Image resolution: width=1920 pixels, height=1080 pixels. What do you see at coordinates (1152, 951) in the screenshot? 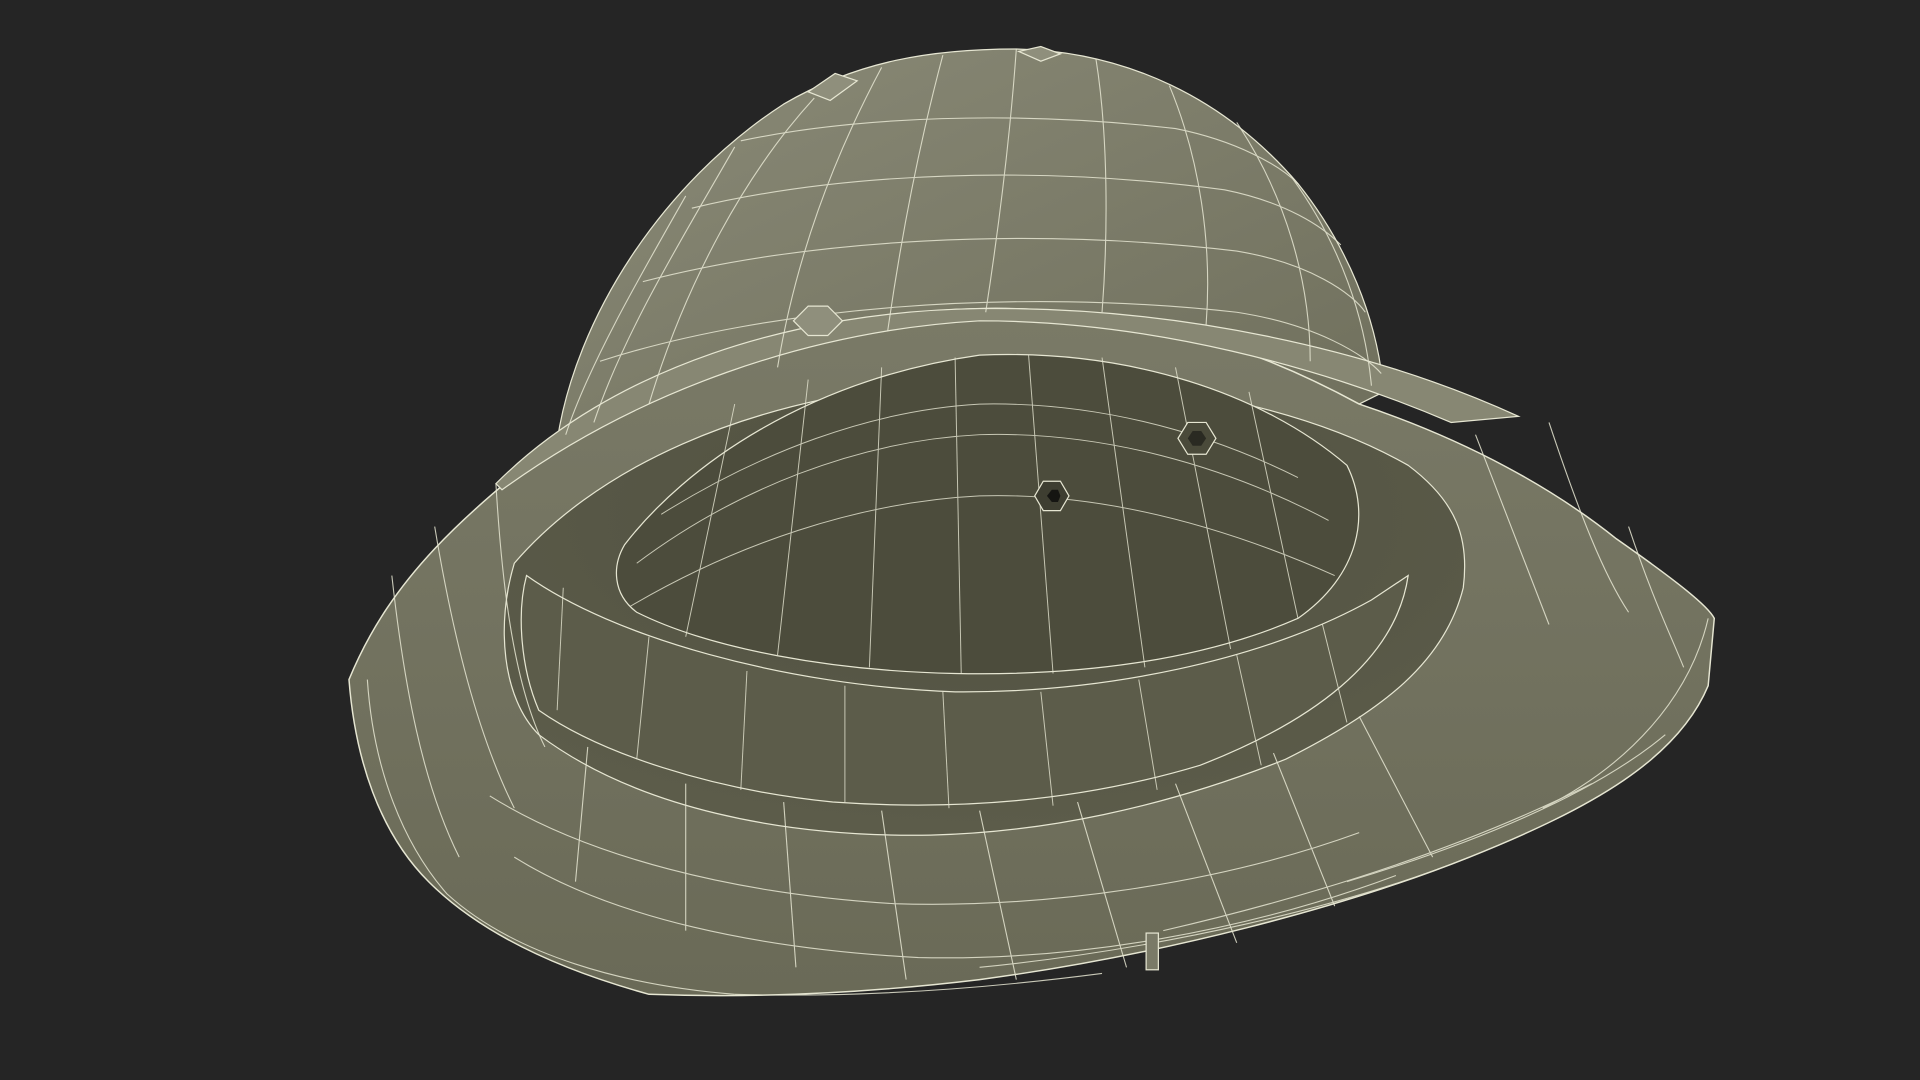
I see `brim-seam-notch` at bounding box center [1152, 951].